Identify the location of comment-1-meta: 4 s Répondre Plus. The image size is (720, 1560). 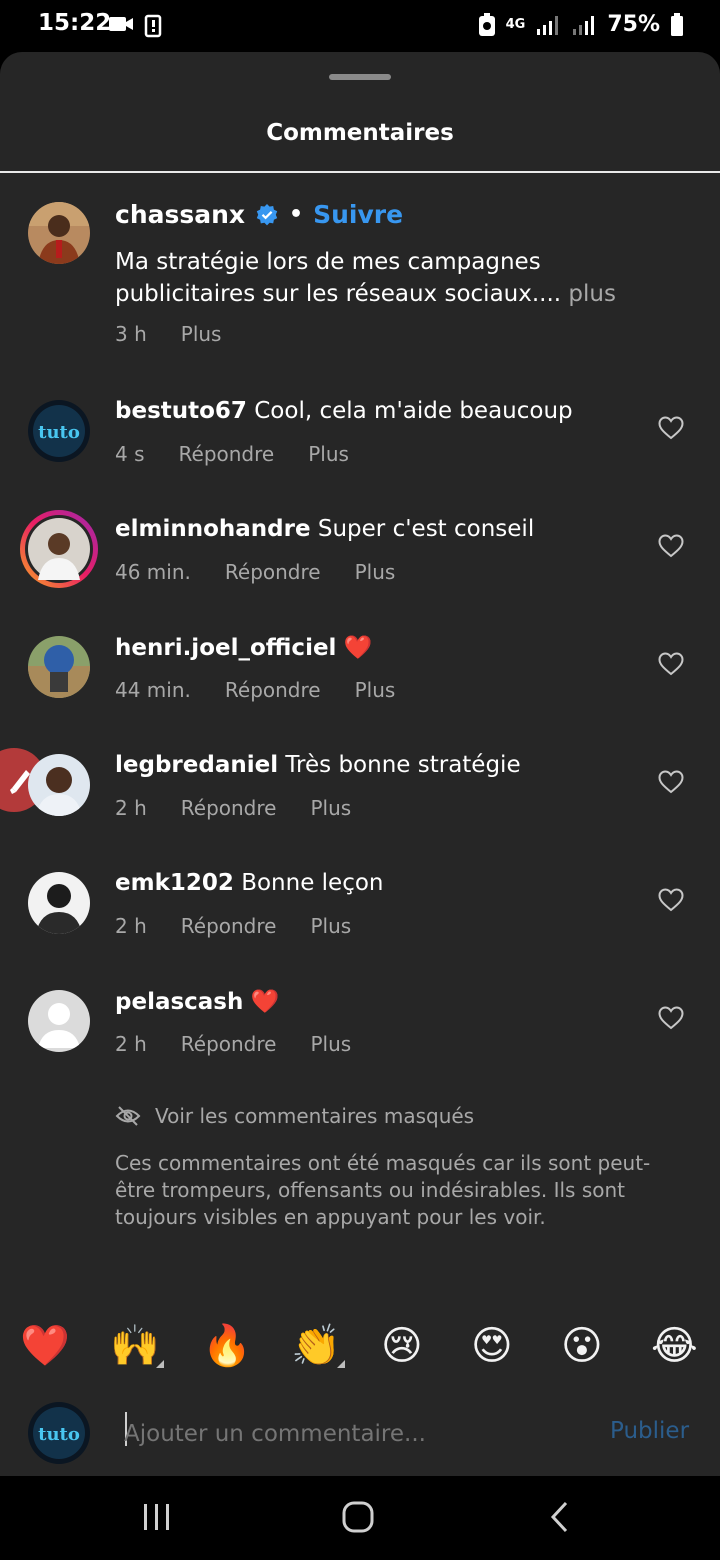
(232, 454).